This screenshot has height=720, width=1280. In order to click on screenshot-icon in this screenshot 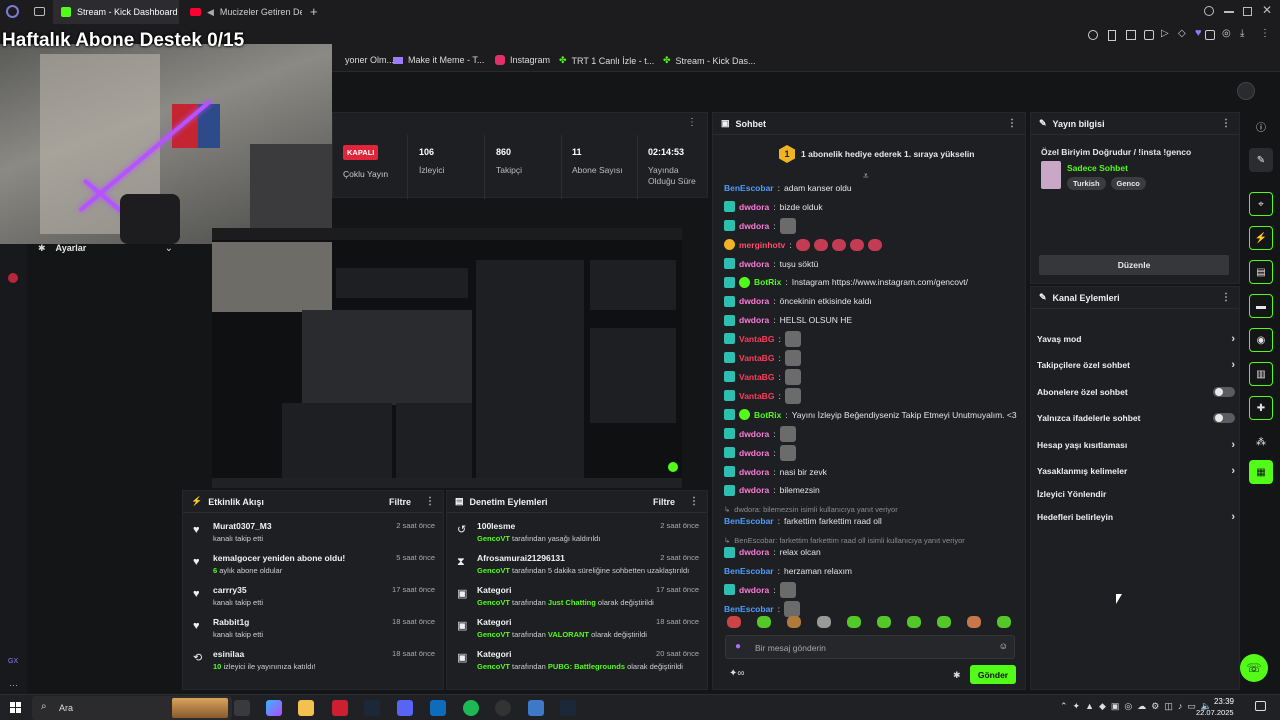, I will do `click(1131, 35)`.